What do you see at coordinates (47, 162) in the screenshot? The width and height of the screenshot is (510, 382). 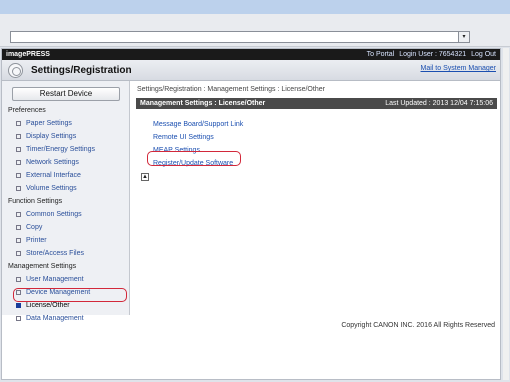 I see `sidebar-item-network-settings: Network Settings` at bounding box center [47, 162].